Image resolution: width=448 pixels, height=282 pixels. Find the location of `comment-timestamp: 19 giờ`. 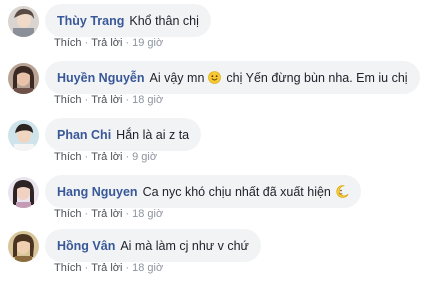

comment-timestamp: 19 giờ is located at coordinates (147, 43).